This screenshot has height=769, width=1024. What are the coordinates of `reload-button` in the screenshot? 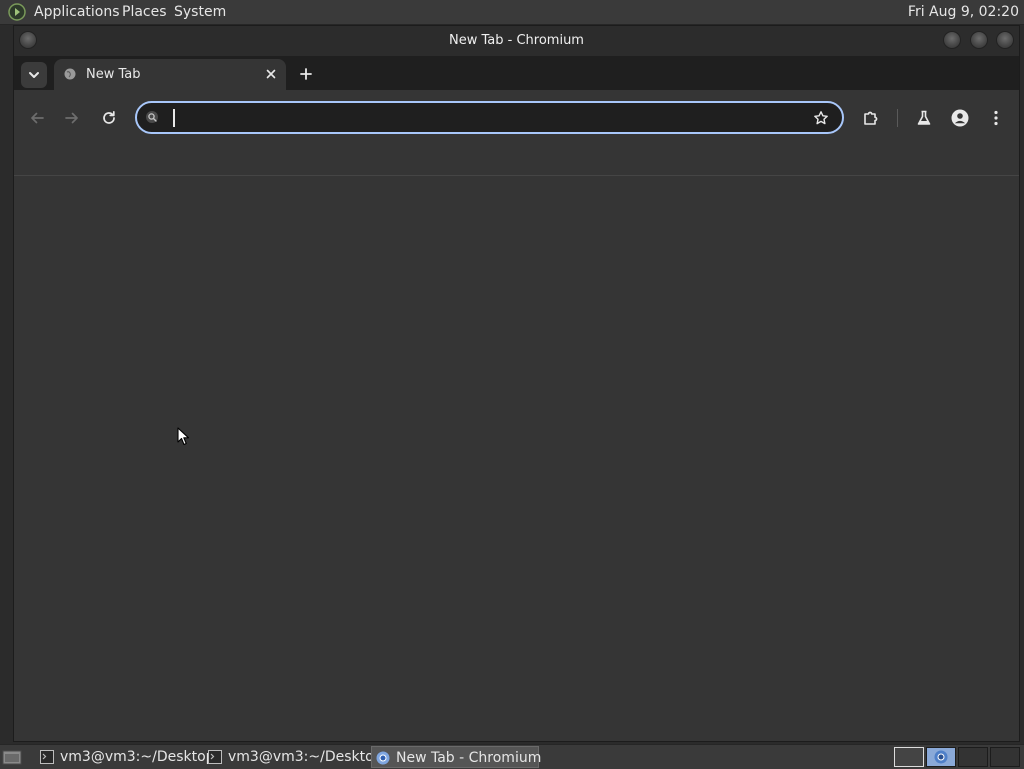 It's located at (109, 118).